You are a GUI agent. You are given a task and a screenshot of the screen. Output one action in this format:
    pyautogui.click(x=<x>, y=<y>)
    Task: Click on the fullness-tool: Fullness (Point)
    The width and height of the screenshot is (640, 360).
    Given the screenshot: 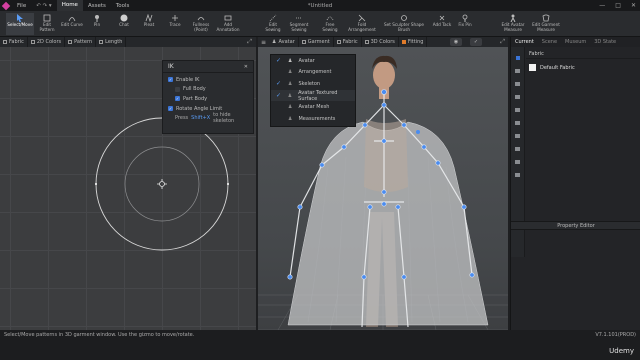 What is the action you would take?
    pyautogui.click(x=201, y=24)
    